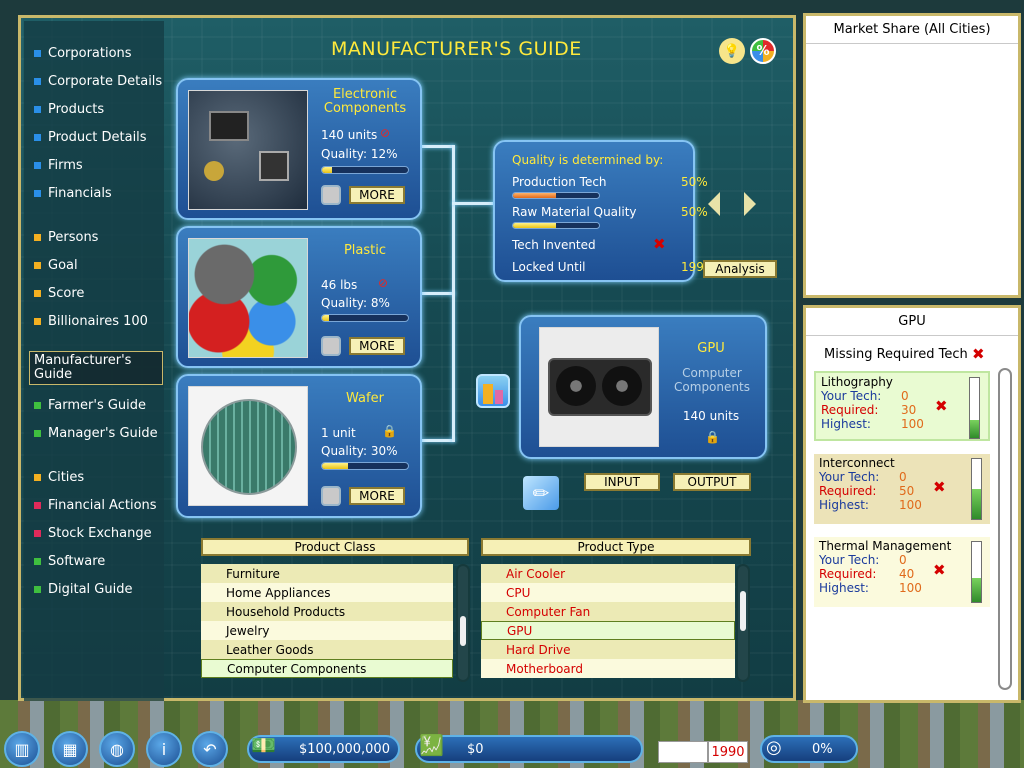  Describe the element at coordinates (359, 154) in the screenshot. I see `input-quality: Quality: 12%` at that location.